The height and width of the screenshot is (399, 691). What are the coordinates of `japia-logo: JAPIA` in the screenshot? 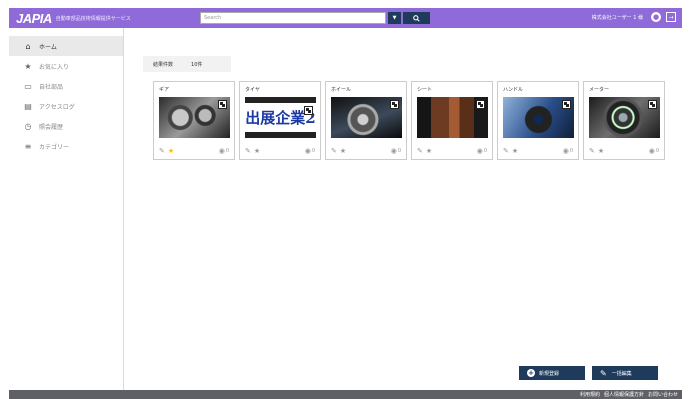 It's located at (34, 18).